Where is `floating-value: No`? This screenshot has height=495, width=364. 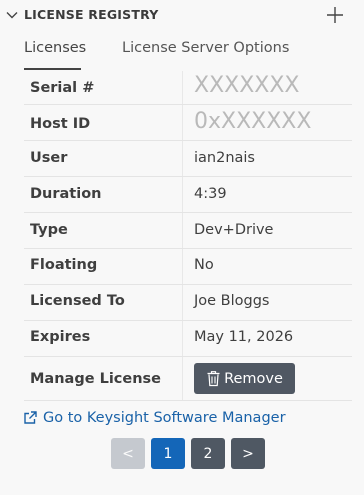 floating-value: No is located at coordinates (204, 265).